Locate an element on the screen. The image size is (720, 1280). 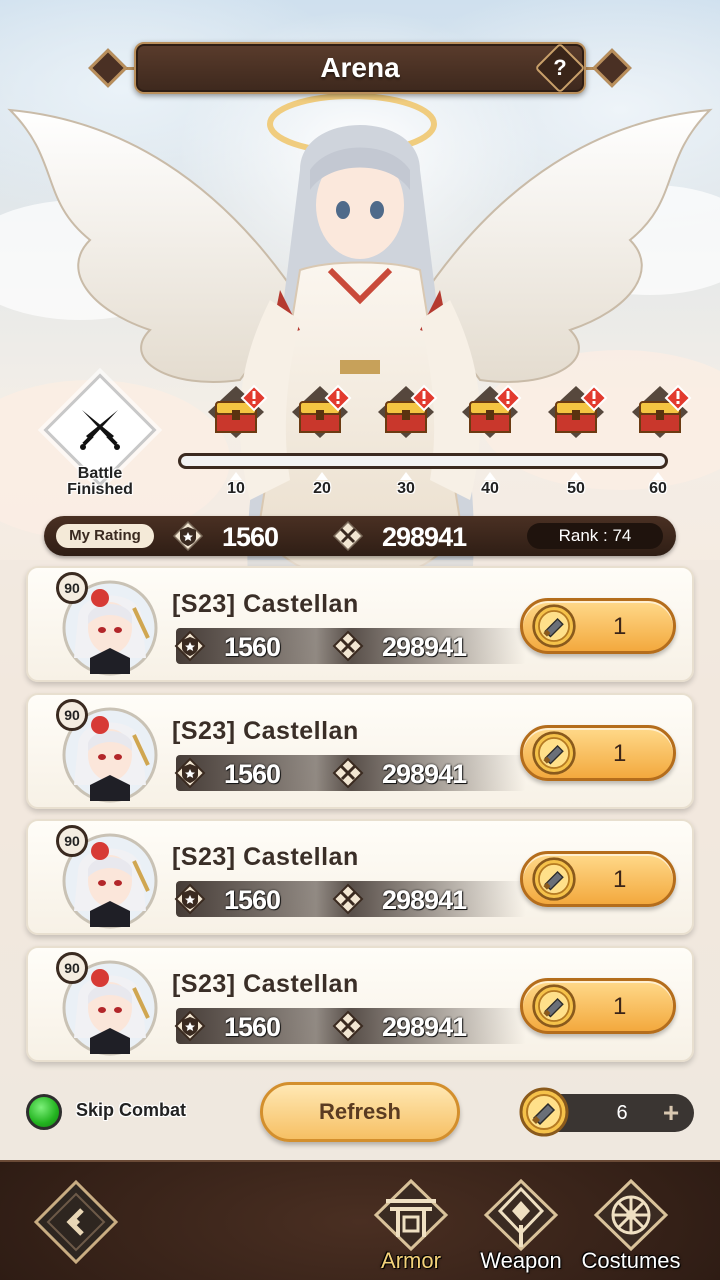
nav-item-label: Weapon is located at coordinates (521, 1260).